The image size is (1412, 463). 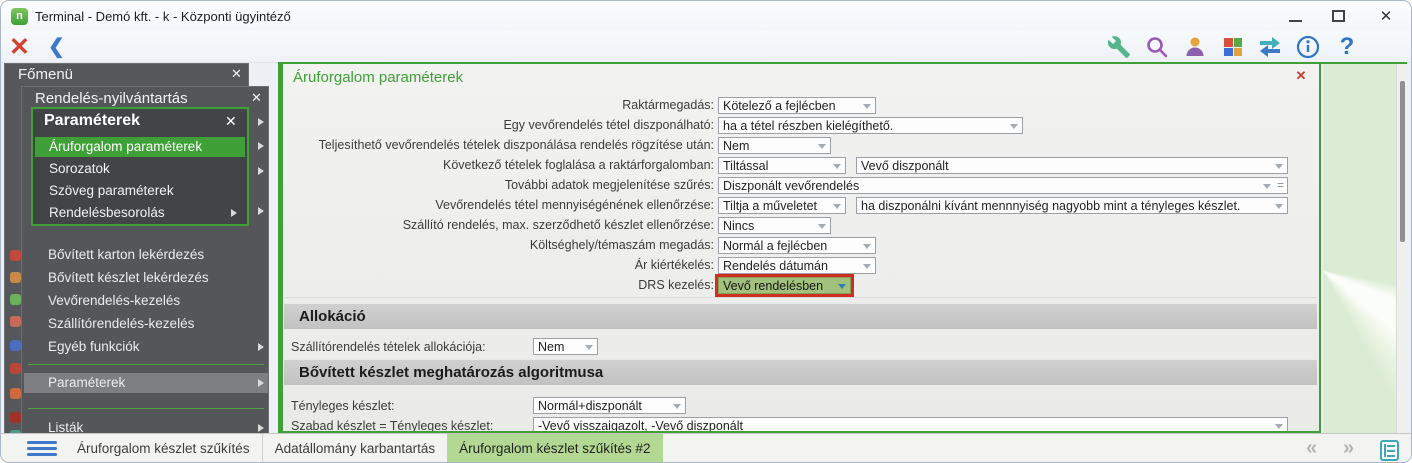 I want to click on equals-filter-icon: =, so click(x=1280, y=185).